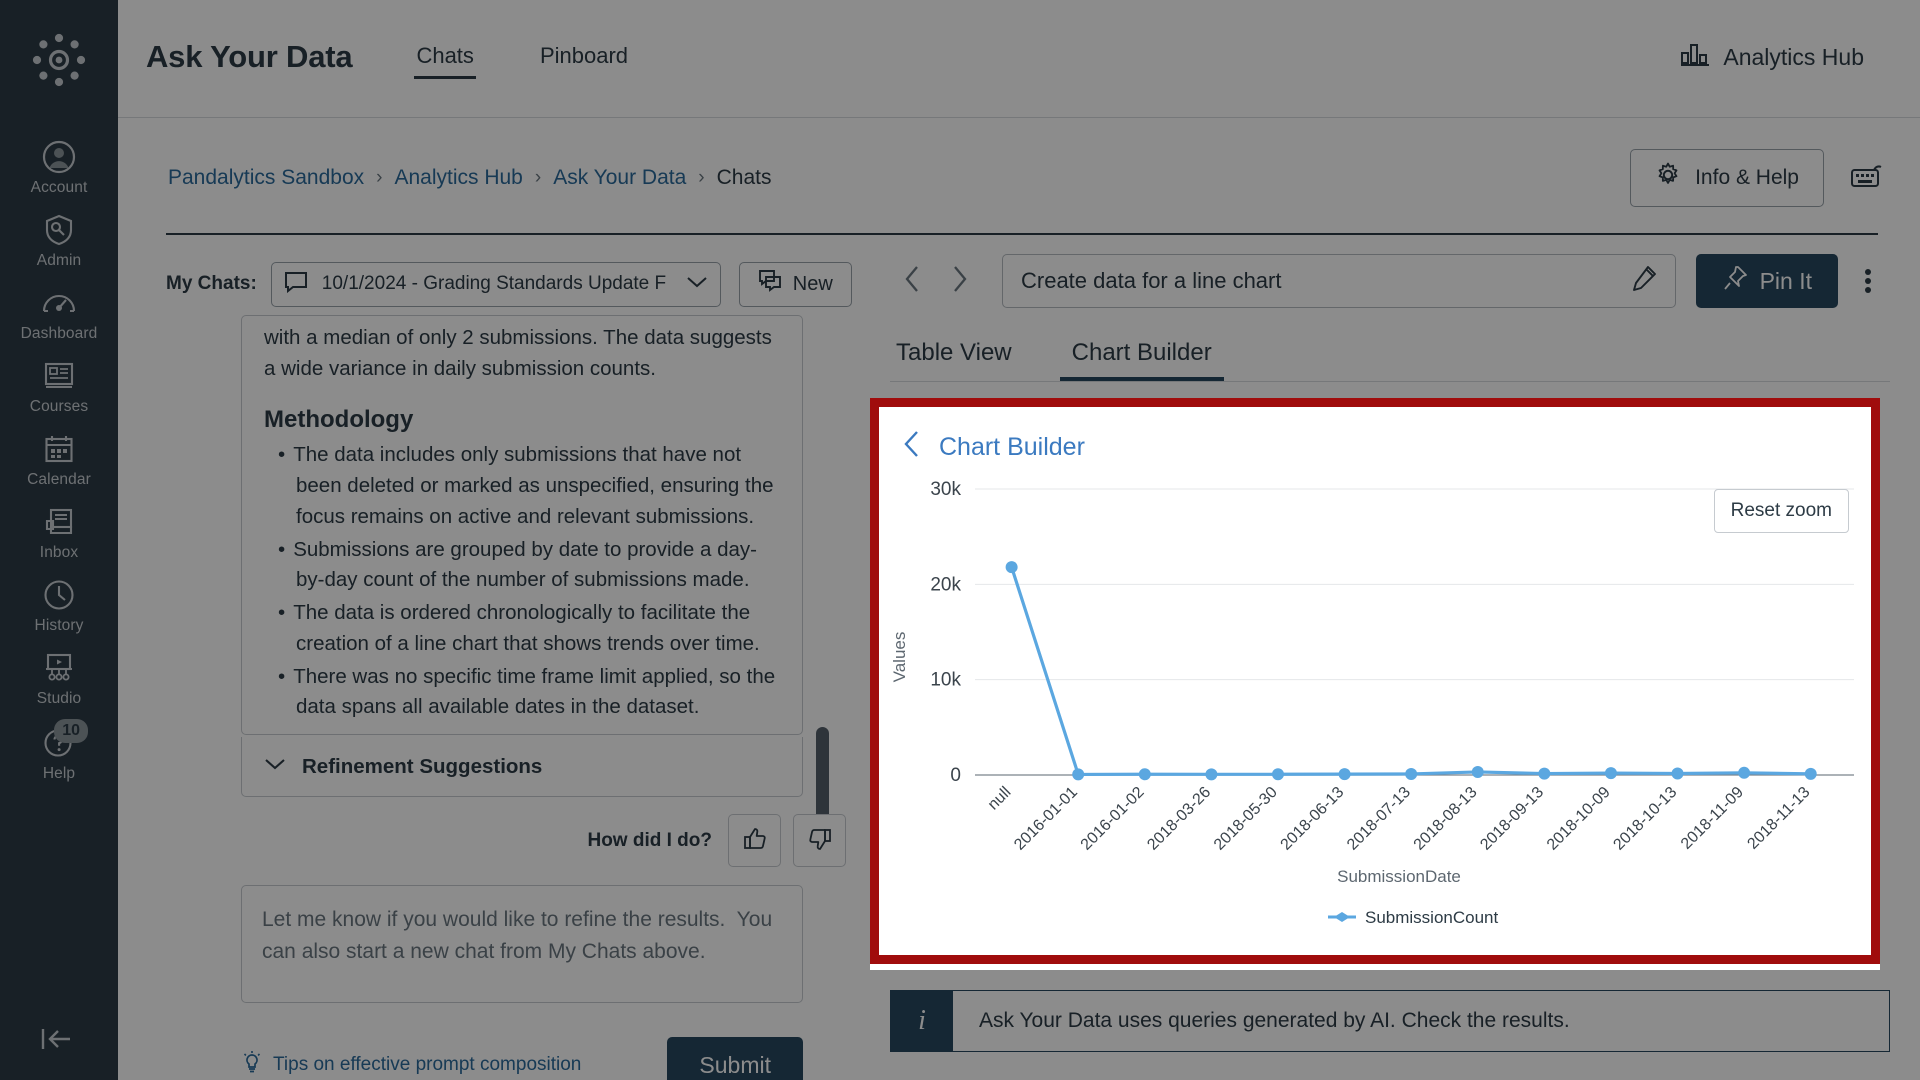  I want to click on collapse-arrow-icon, so click(59, 1041).